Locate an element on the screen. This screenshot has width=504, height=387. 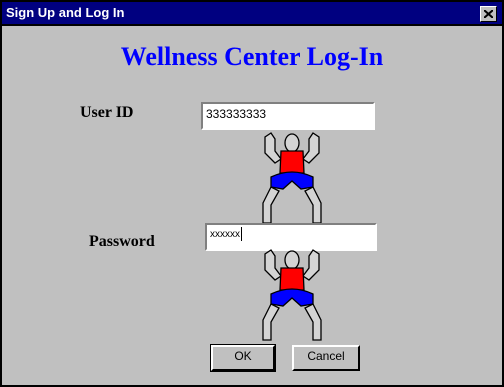
close-button is located at coordinates (488, 14).